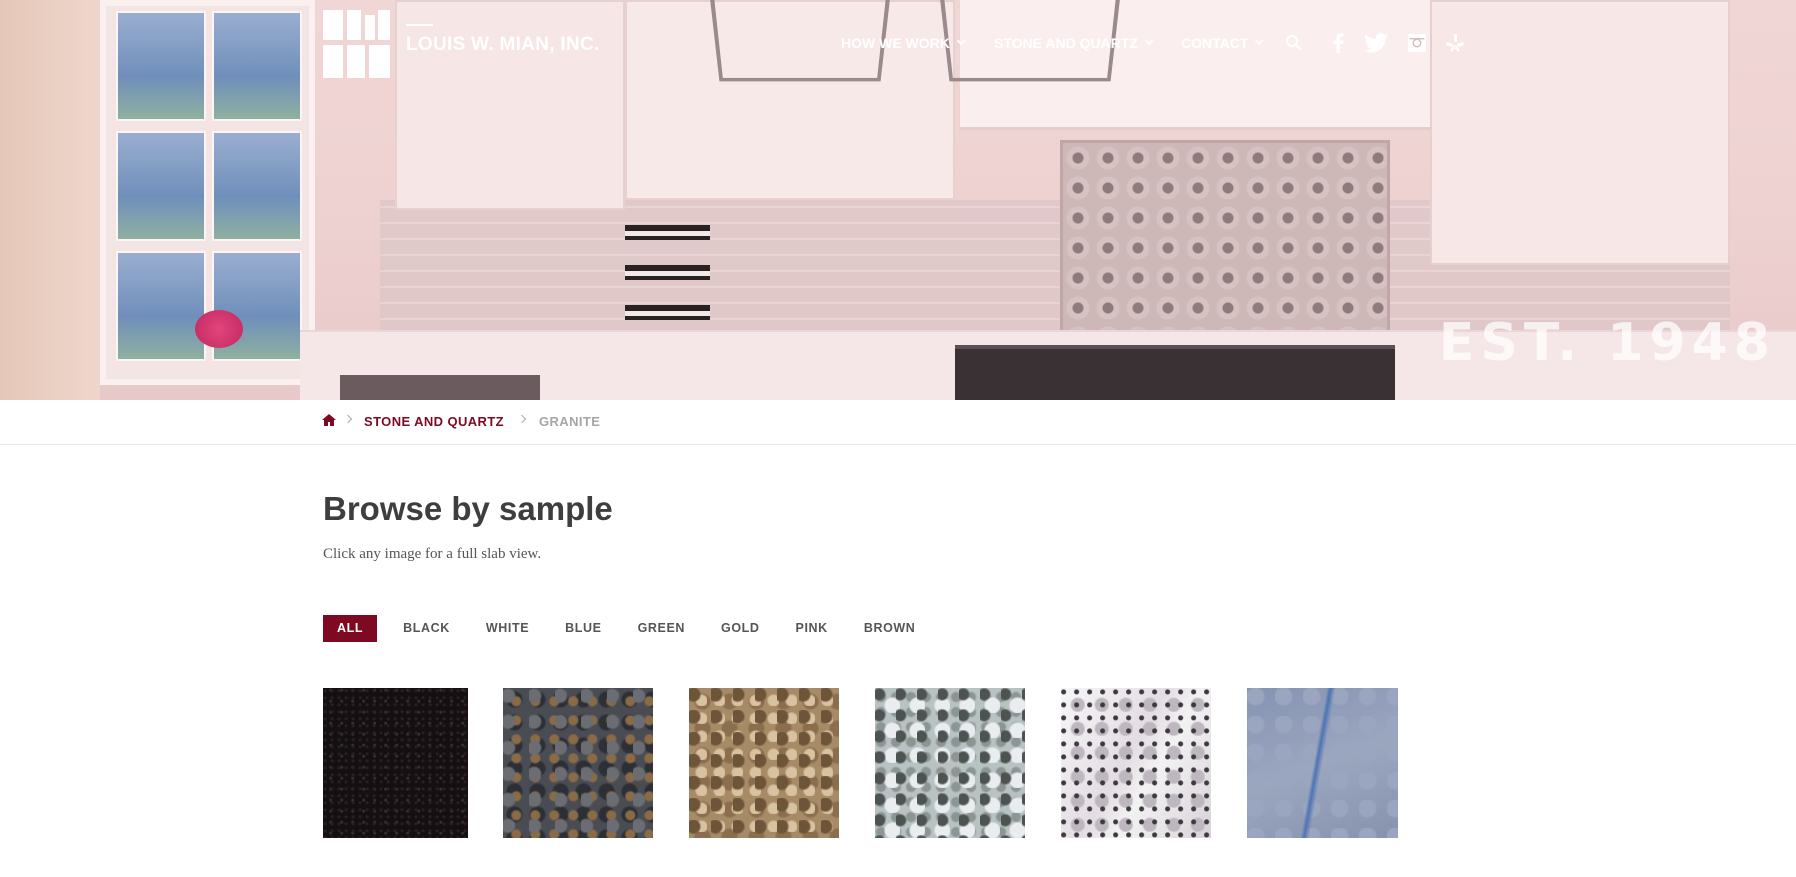  I want to click on breadcrumb-link-stone-and-quartz: STONE AND QUARTZ, so click(434, 421).